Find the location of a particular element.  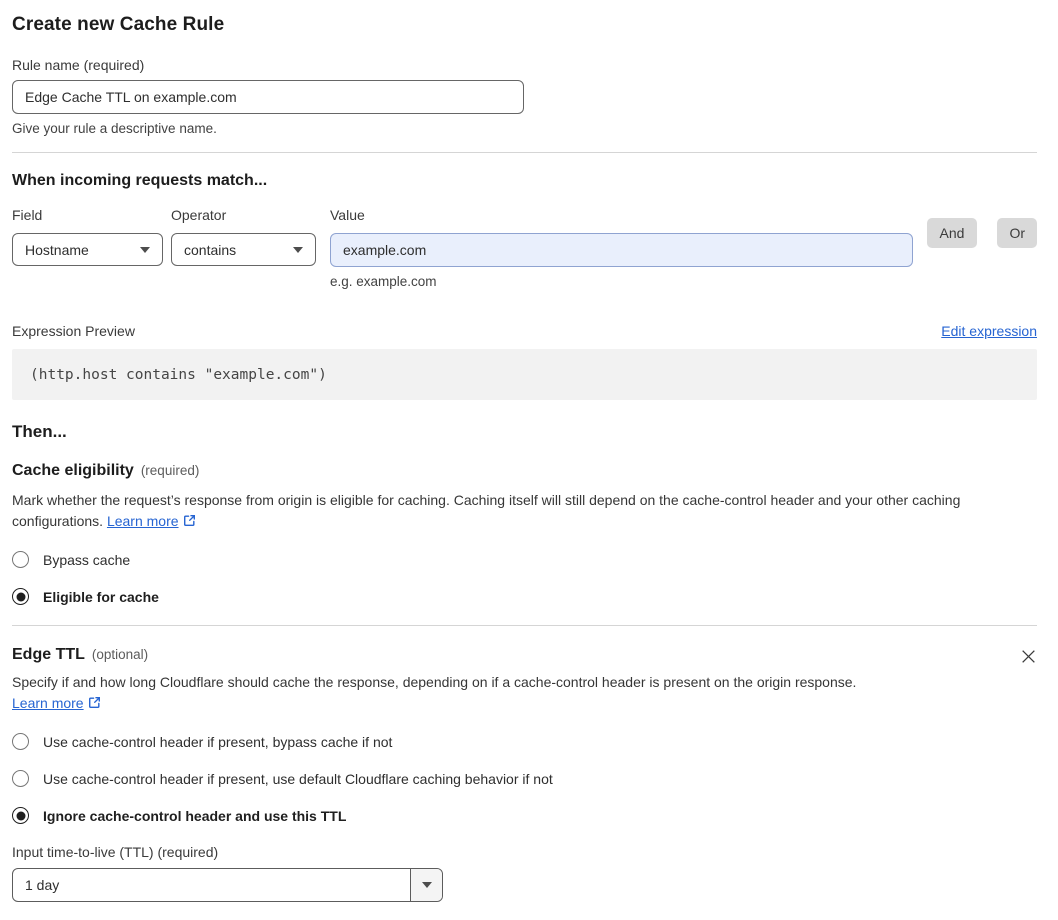

ttl-label: Input time-to-live (TTL) (required) is located at coordinates (115, 852).